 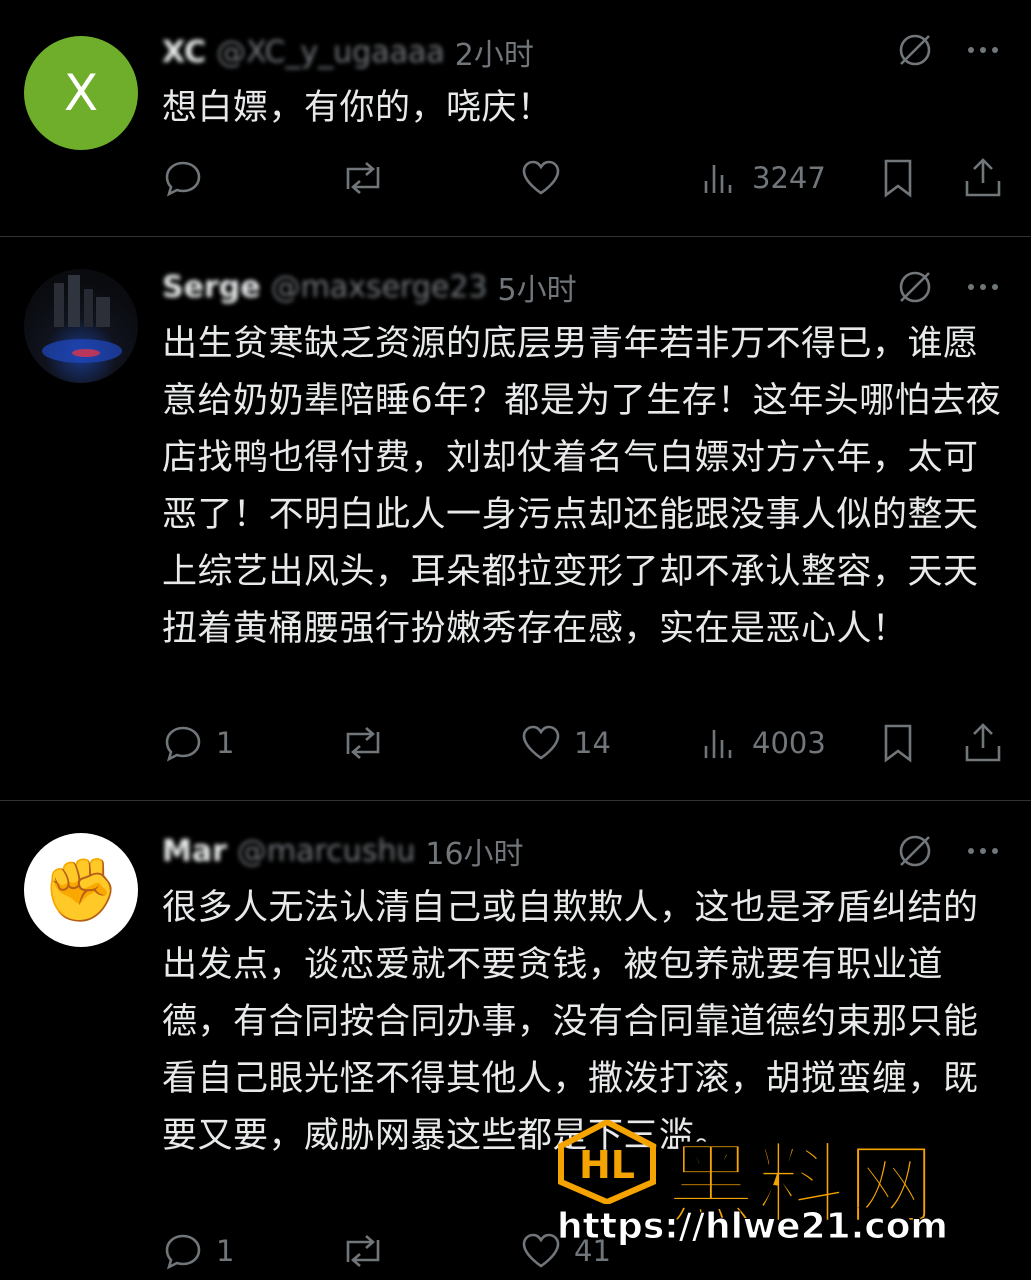 What do you see at coordinates (592, 743) in the screenshot?
I see `like-count: 14` at bounding box center [592, 743].